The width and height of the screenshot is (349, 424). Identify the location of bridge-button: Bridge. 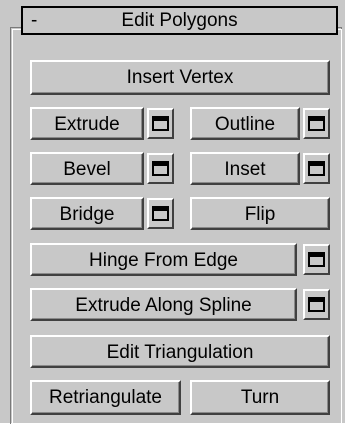
(87, 213).